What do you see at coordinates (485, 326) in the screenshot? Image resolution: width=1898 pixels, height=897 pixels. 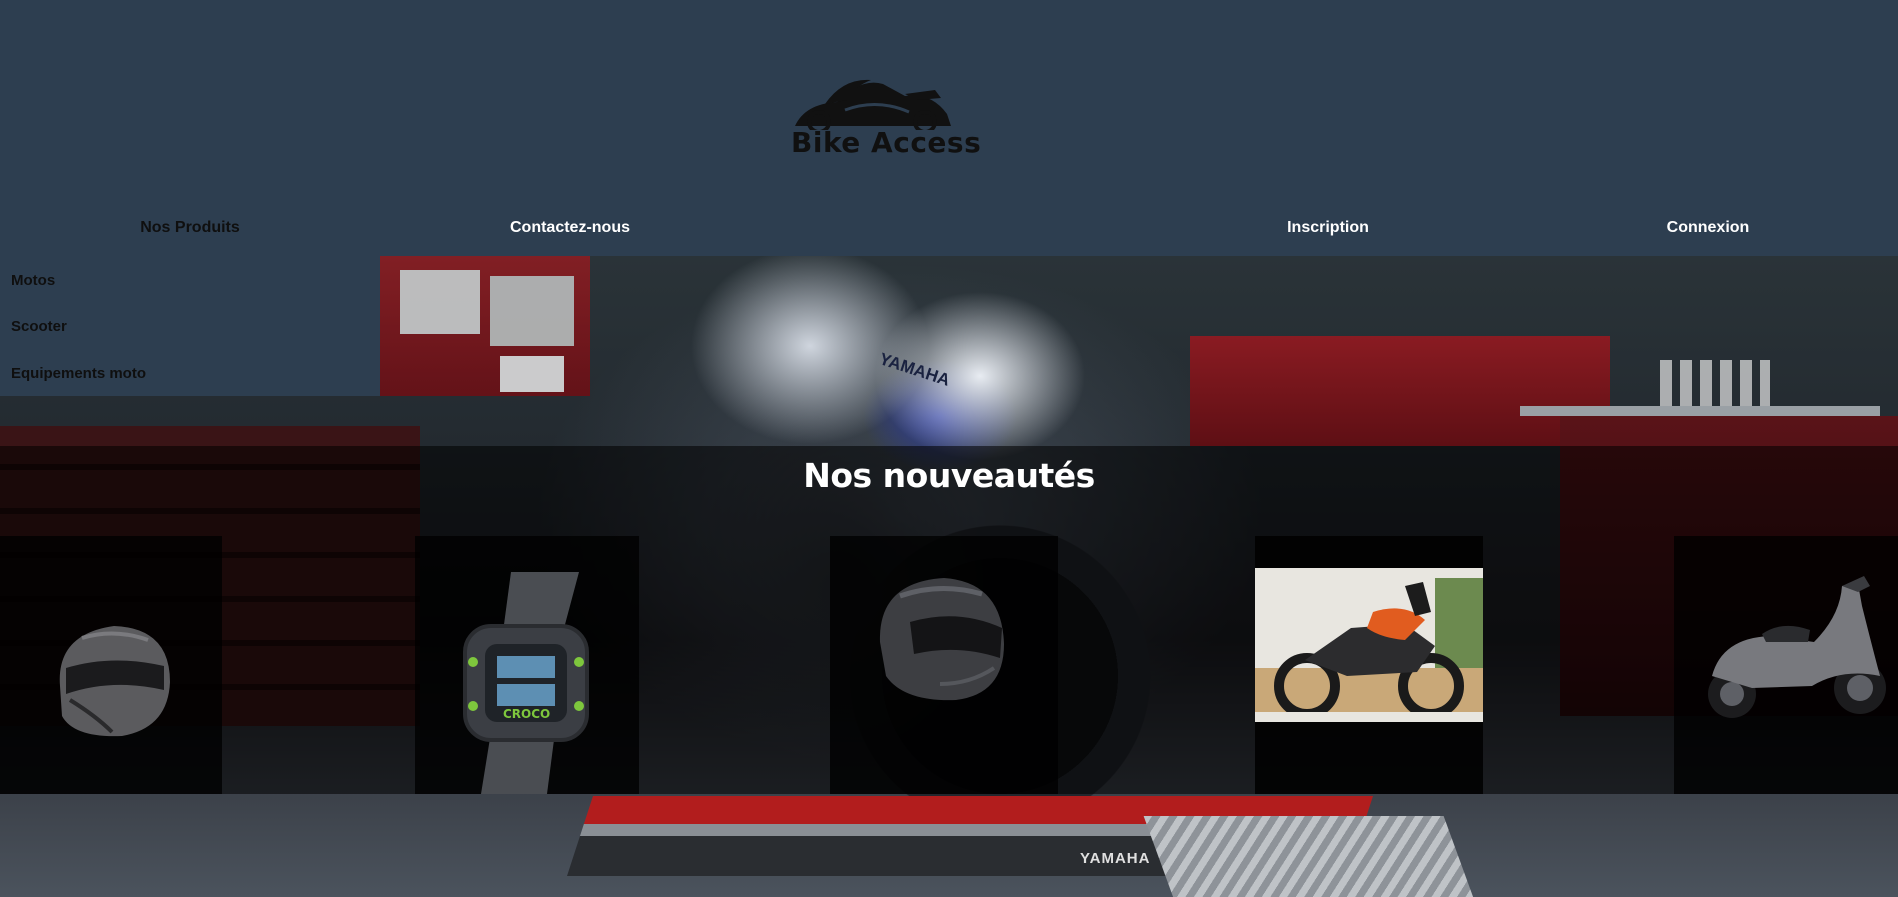 I see `wall-posters` at bounding box center [485, 326].